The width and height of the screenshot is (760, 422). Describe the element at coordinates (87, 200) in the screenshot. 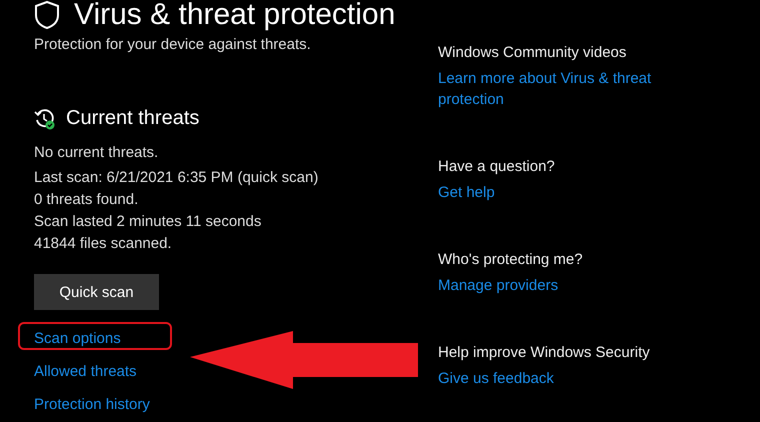

I see `scan-info-text: 0 threats found.` at that location.